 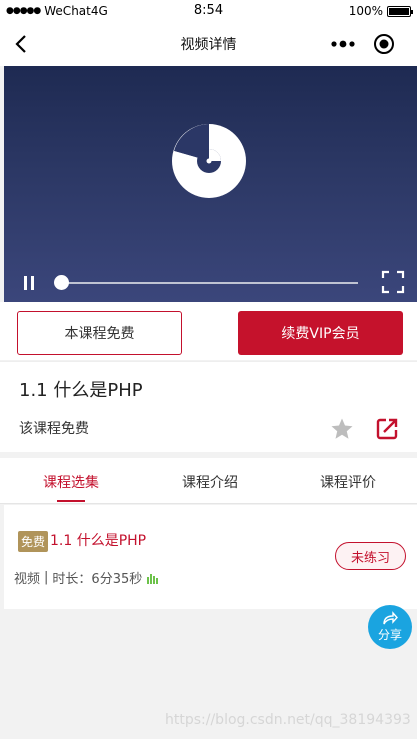 I want to click on playing-bars-icon, so click(x=152, y=578).